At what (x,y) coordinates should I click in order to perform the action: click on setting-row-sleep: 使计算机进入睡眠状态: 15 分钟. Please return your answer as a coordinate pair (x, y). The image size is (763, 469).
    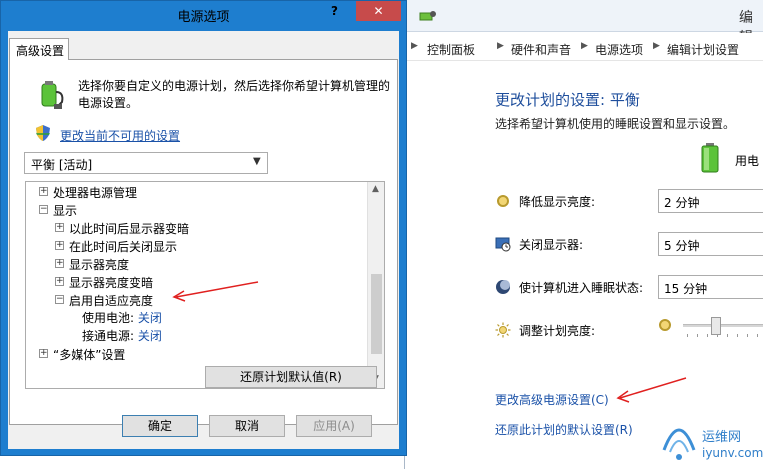
    Looking at the image, I should click on (629, 287).